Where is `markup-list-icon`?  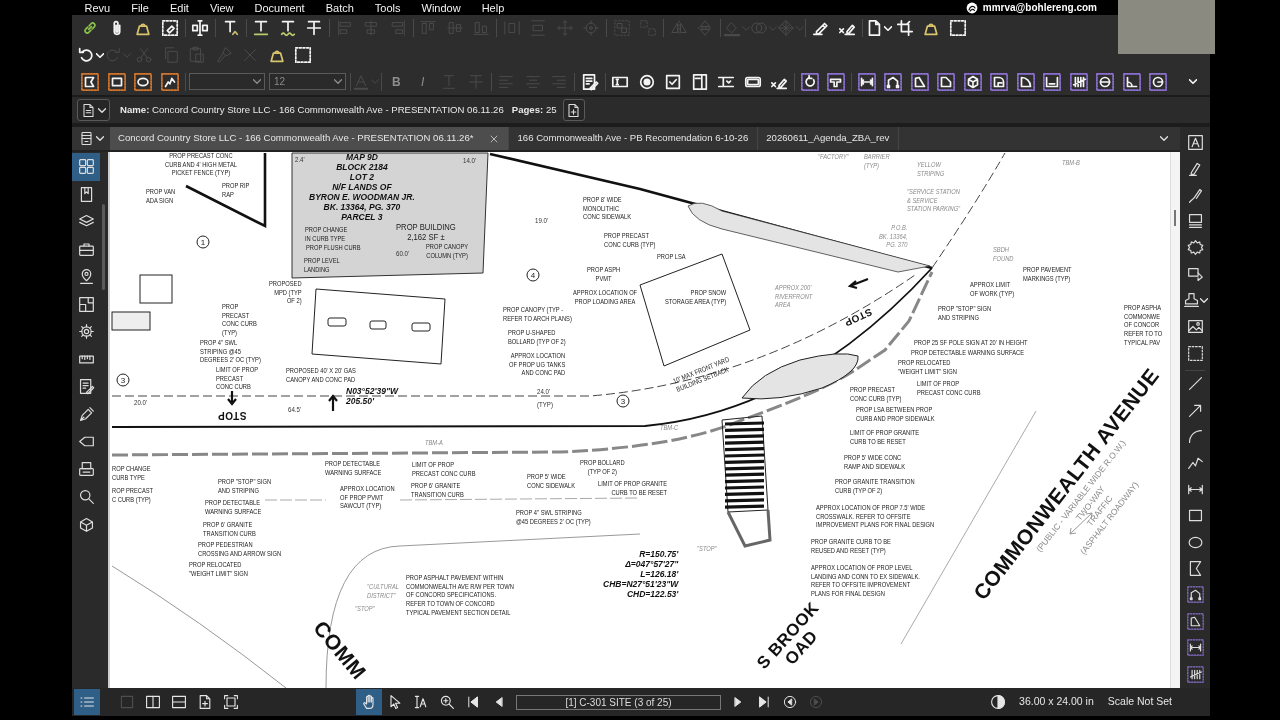 markup-list-icon is located at coordinates (86, 387).